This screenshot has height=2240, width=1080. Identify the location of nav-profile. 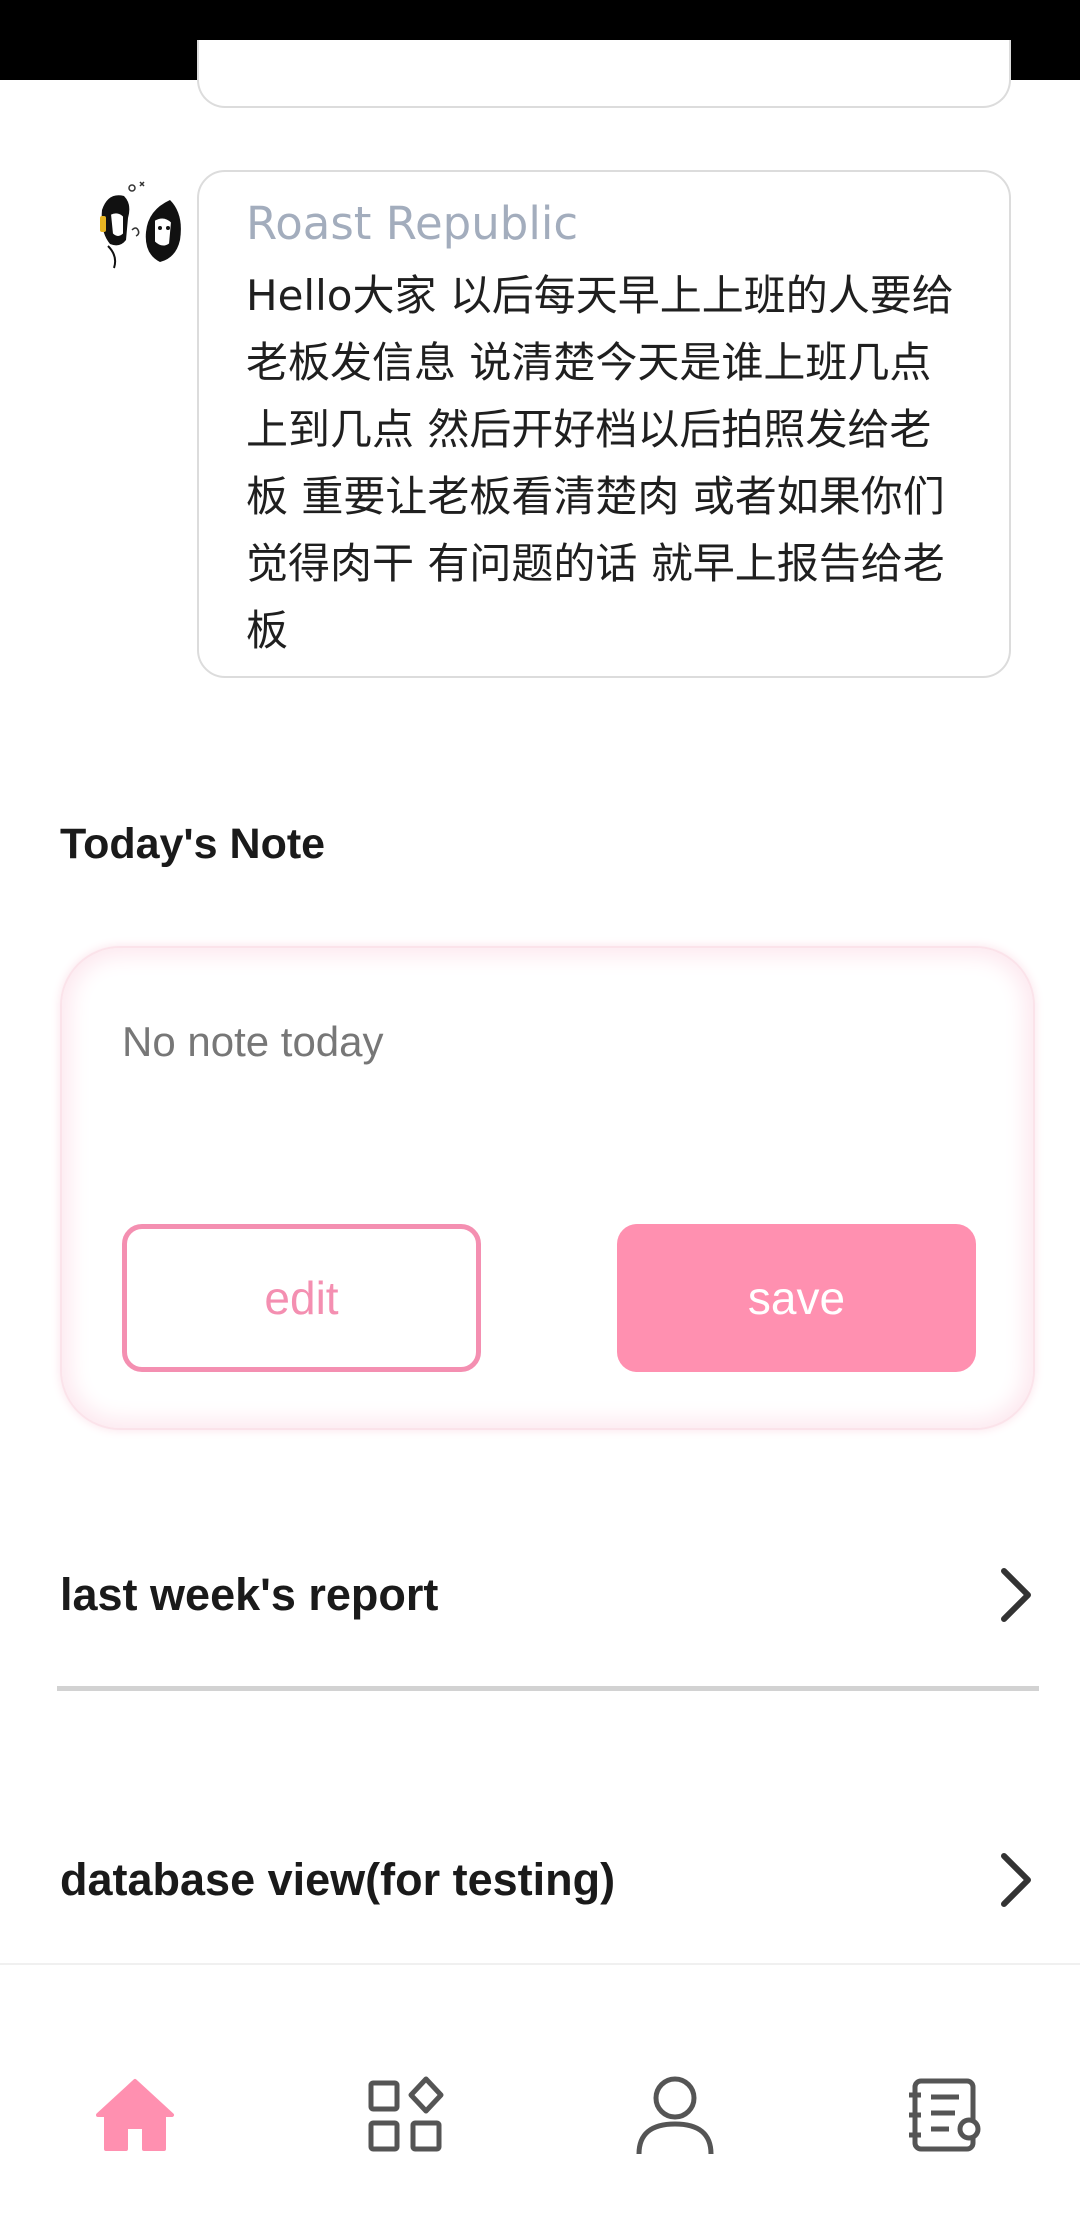
(675, 2115).